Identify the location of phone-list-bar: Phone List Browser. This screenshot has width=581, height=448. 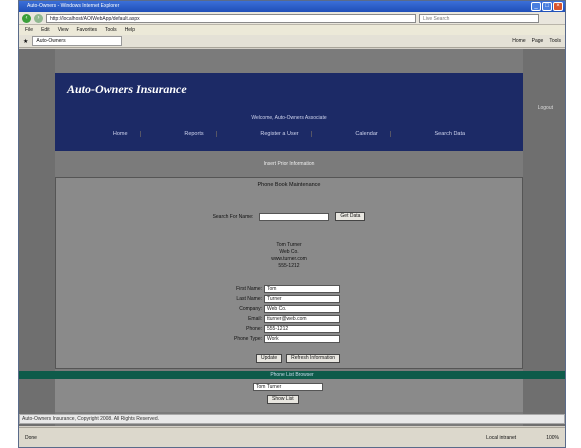
(292, 375).